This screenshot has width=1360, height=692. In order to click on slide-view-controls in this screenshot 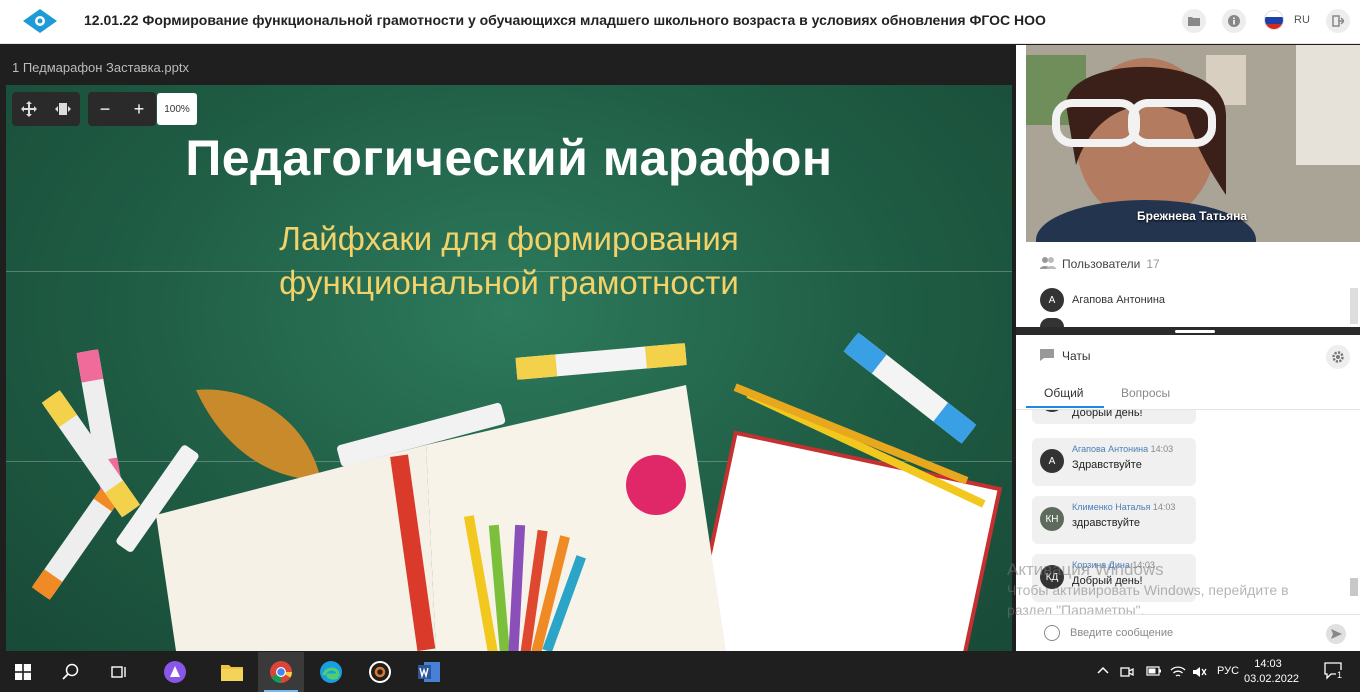, I will do `click(46, 109)`.